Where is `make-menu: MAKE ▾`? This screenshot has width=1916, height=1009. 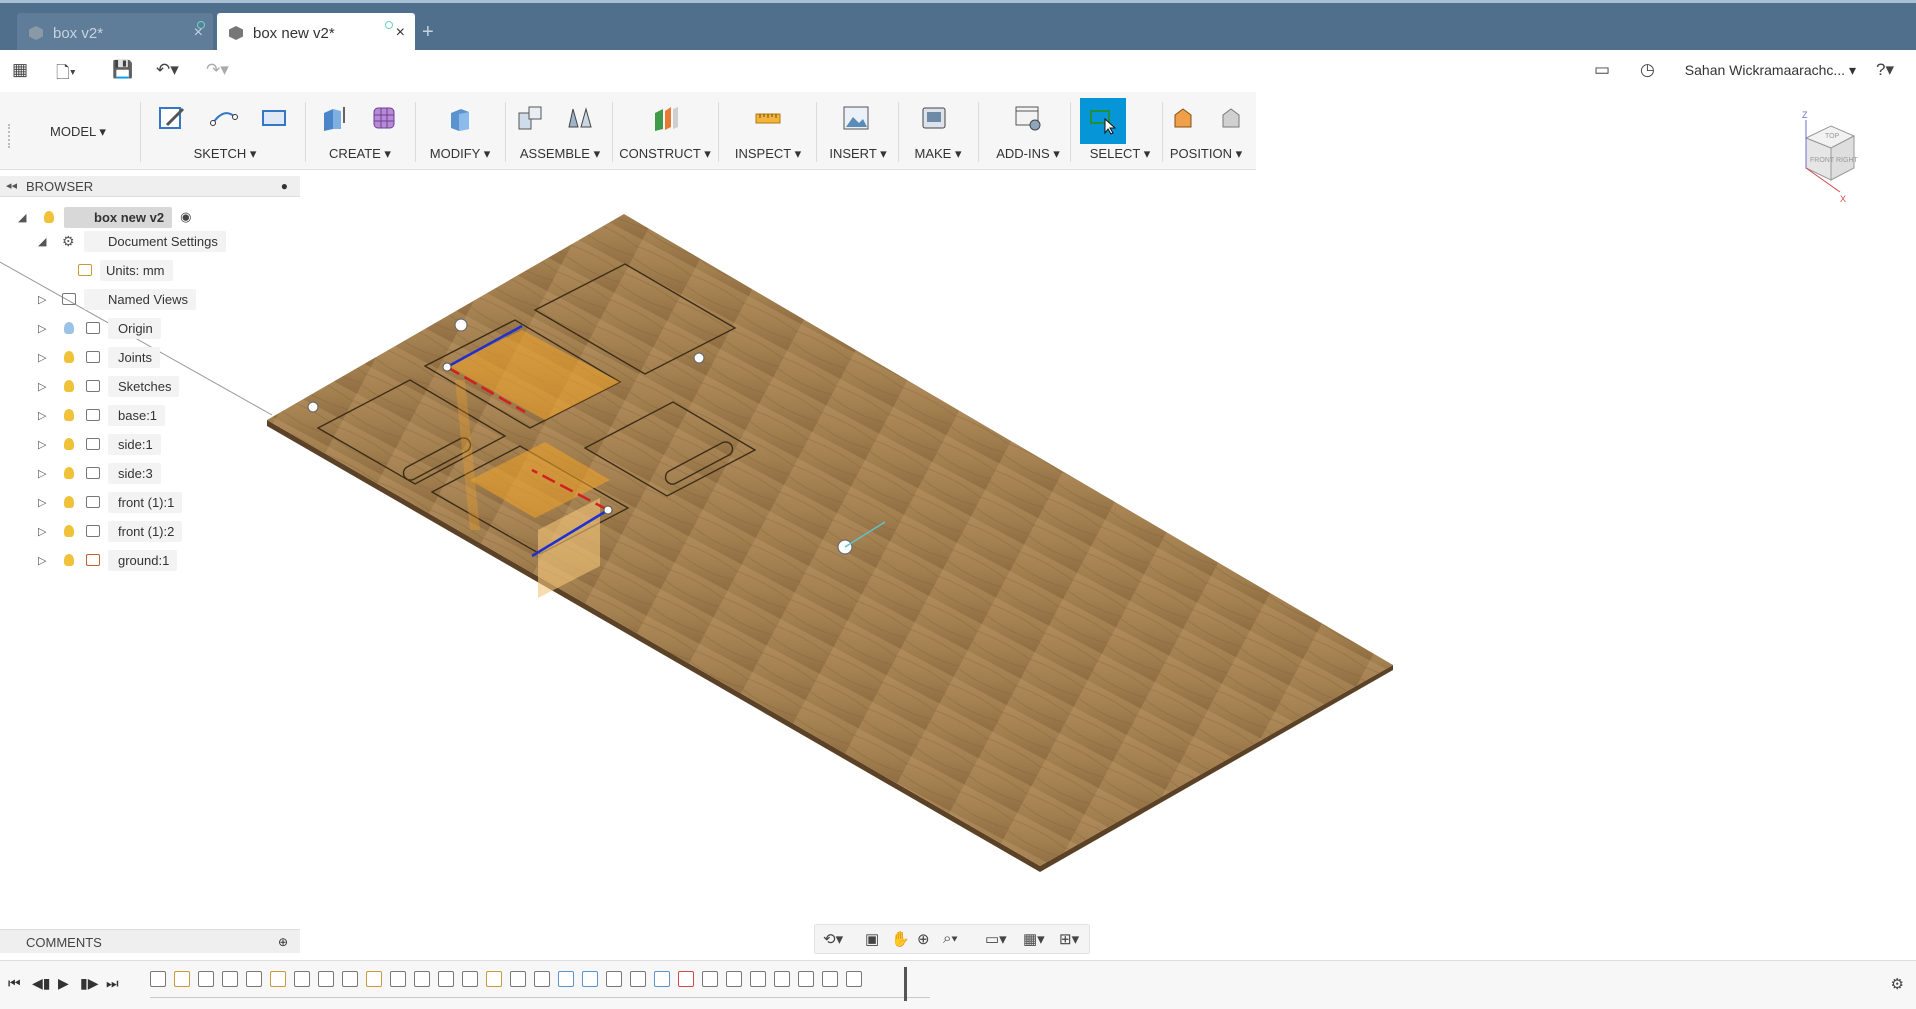
make-menu: MAKE ▾ is located at coordinates (938, 154).